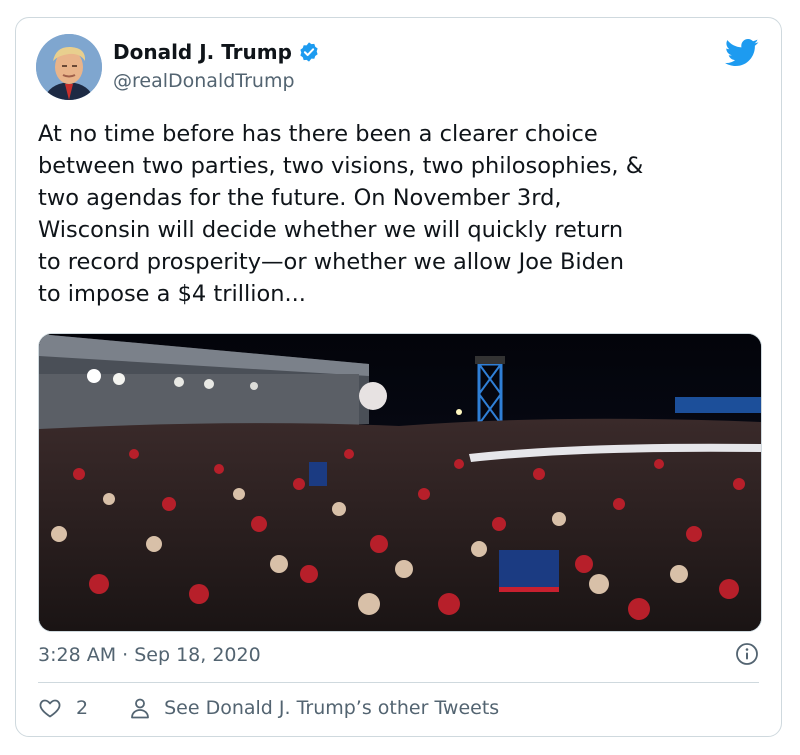 This screenshot has width=800, height=755. I want to click on info-icon, so click(747, 654).